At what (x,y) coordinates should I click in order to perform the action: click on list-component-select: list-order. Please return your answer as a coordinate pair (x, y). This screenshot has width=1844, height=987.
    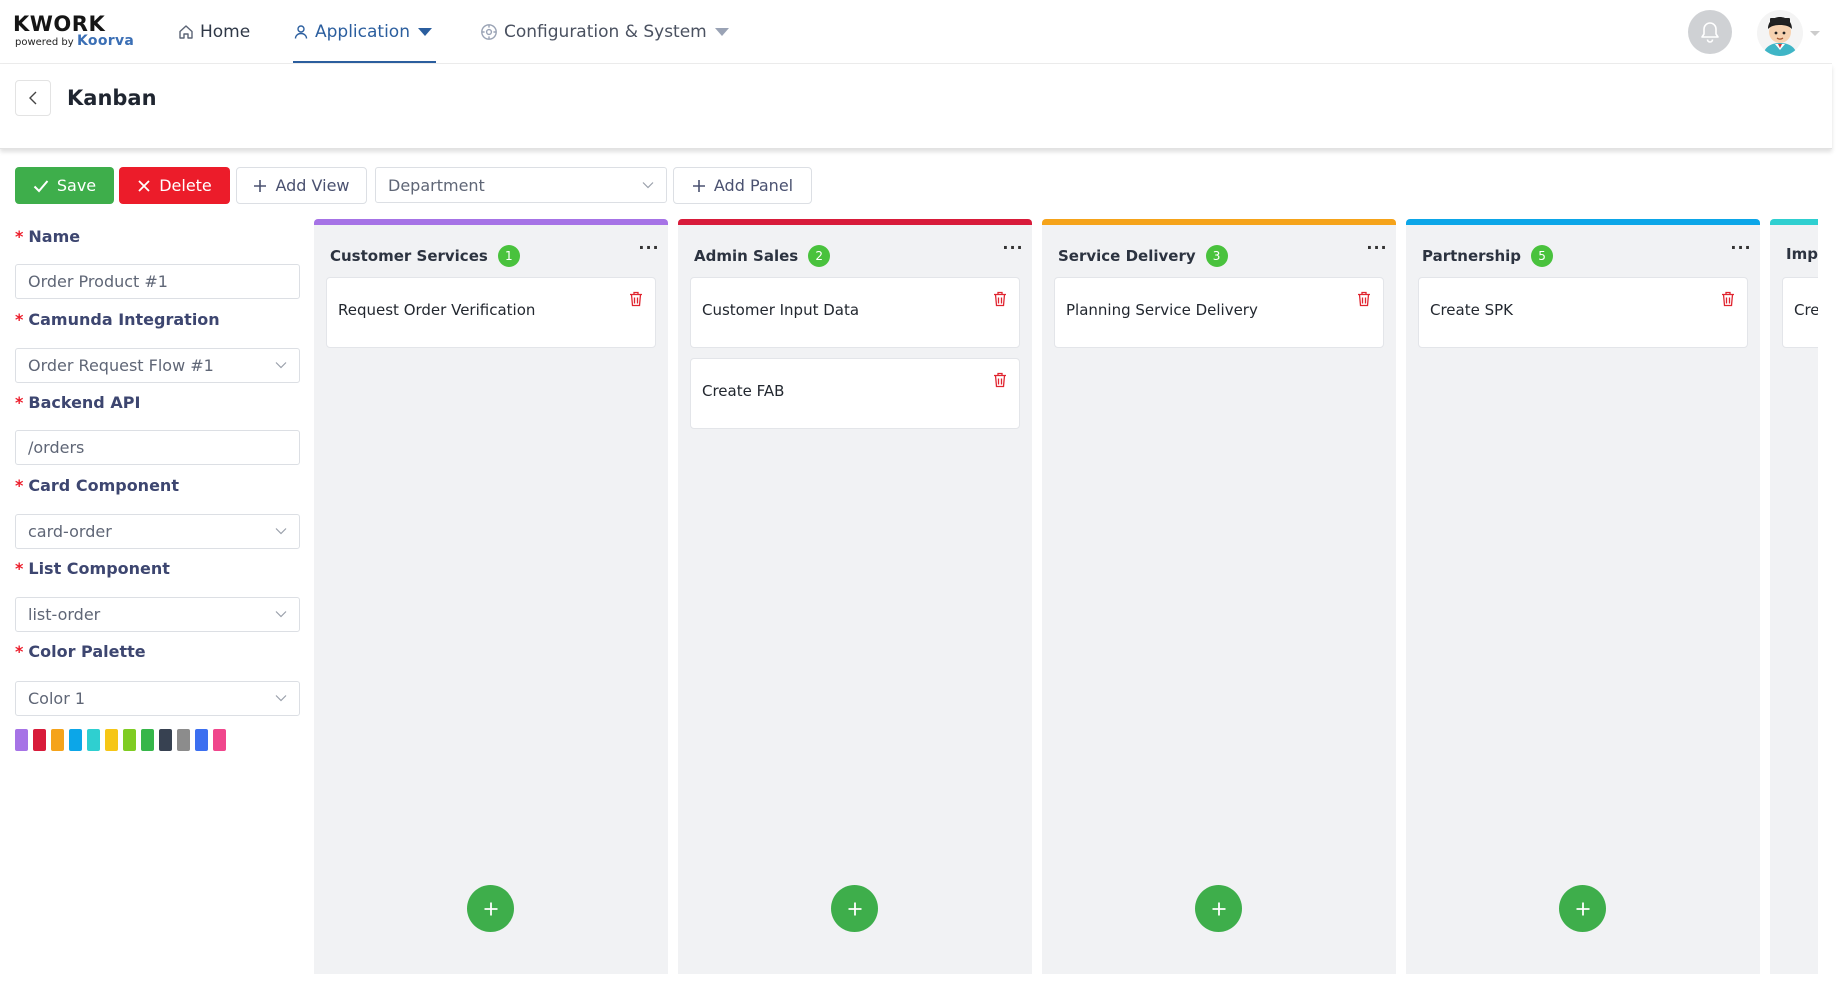
    Looking at the image, I should click on (157, 614).